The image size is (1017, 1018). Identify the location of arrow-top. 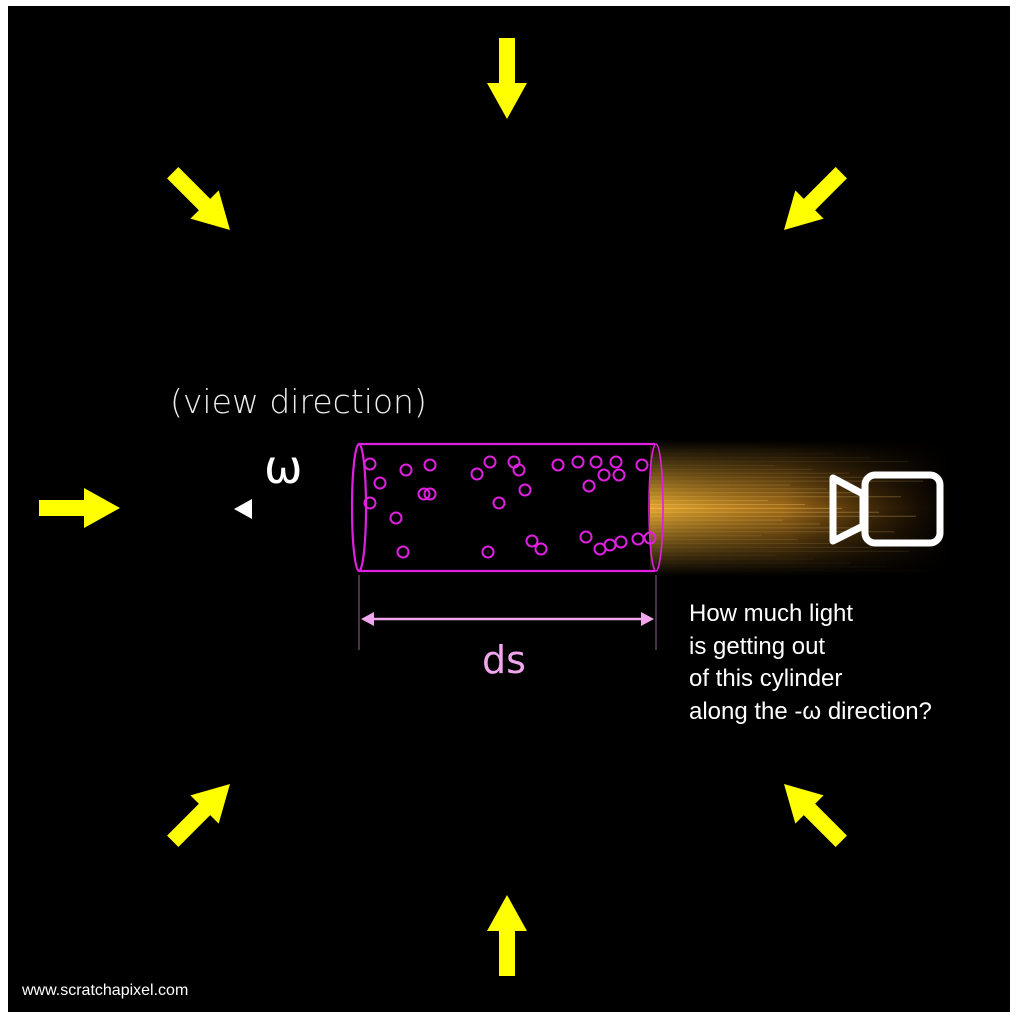
(507, 78).